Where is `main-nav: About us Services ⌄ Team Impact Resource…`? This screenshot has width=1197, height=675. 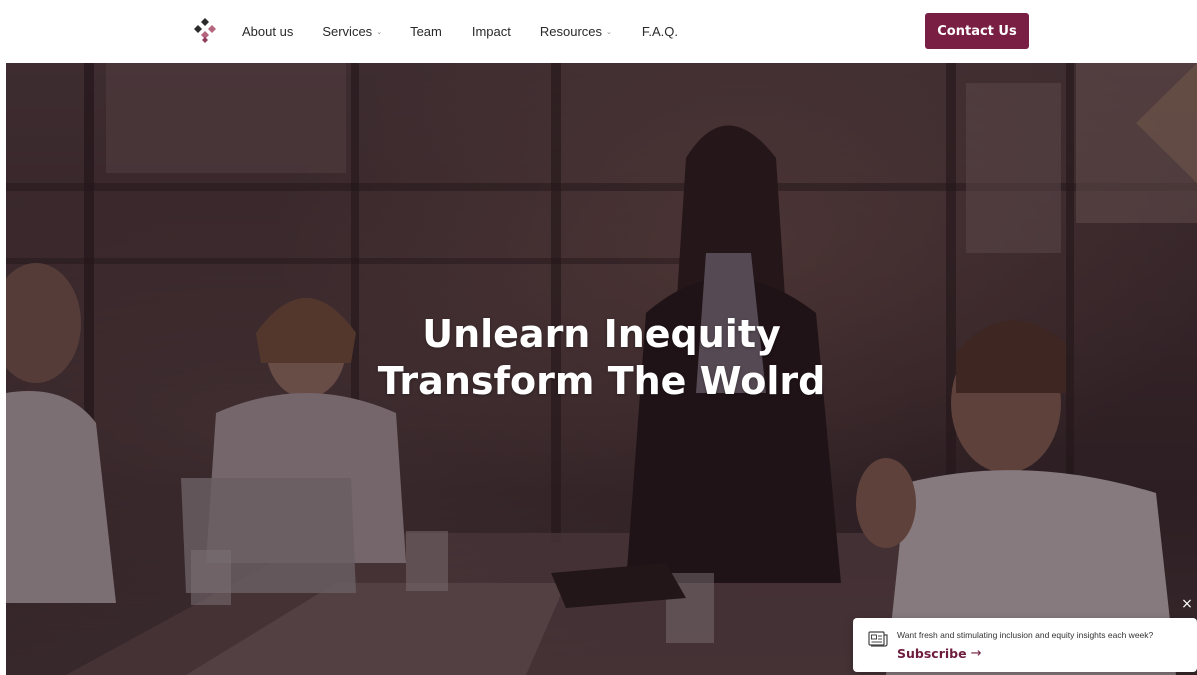
main-nav: About us Services ⌄ Team Impact Resource… is located at coordinates (460, 31).